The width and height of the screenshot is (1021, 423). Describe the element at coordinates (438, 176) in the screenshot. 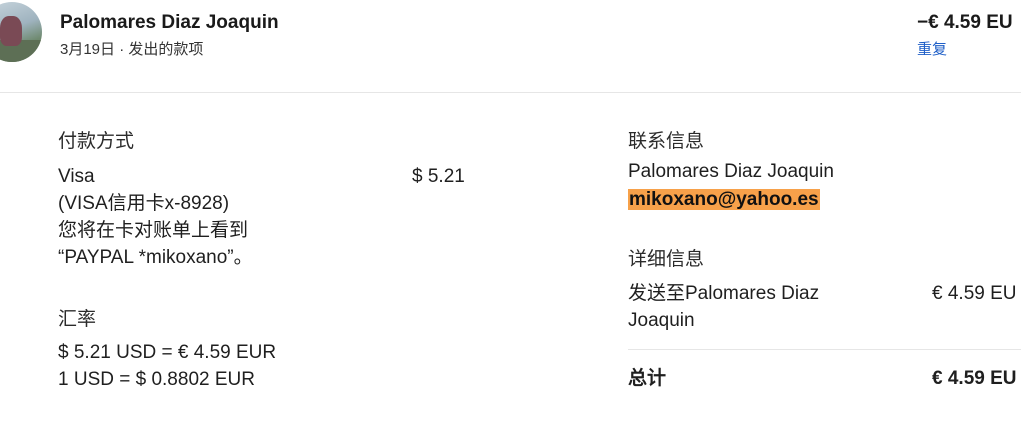

I see `payment-amount: $ 5.21` at that location.